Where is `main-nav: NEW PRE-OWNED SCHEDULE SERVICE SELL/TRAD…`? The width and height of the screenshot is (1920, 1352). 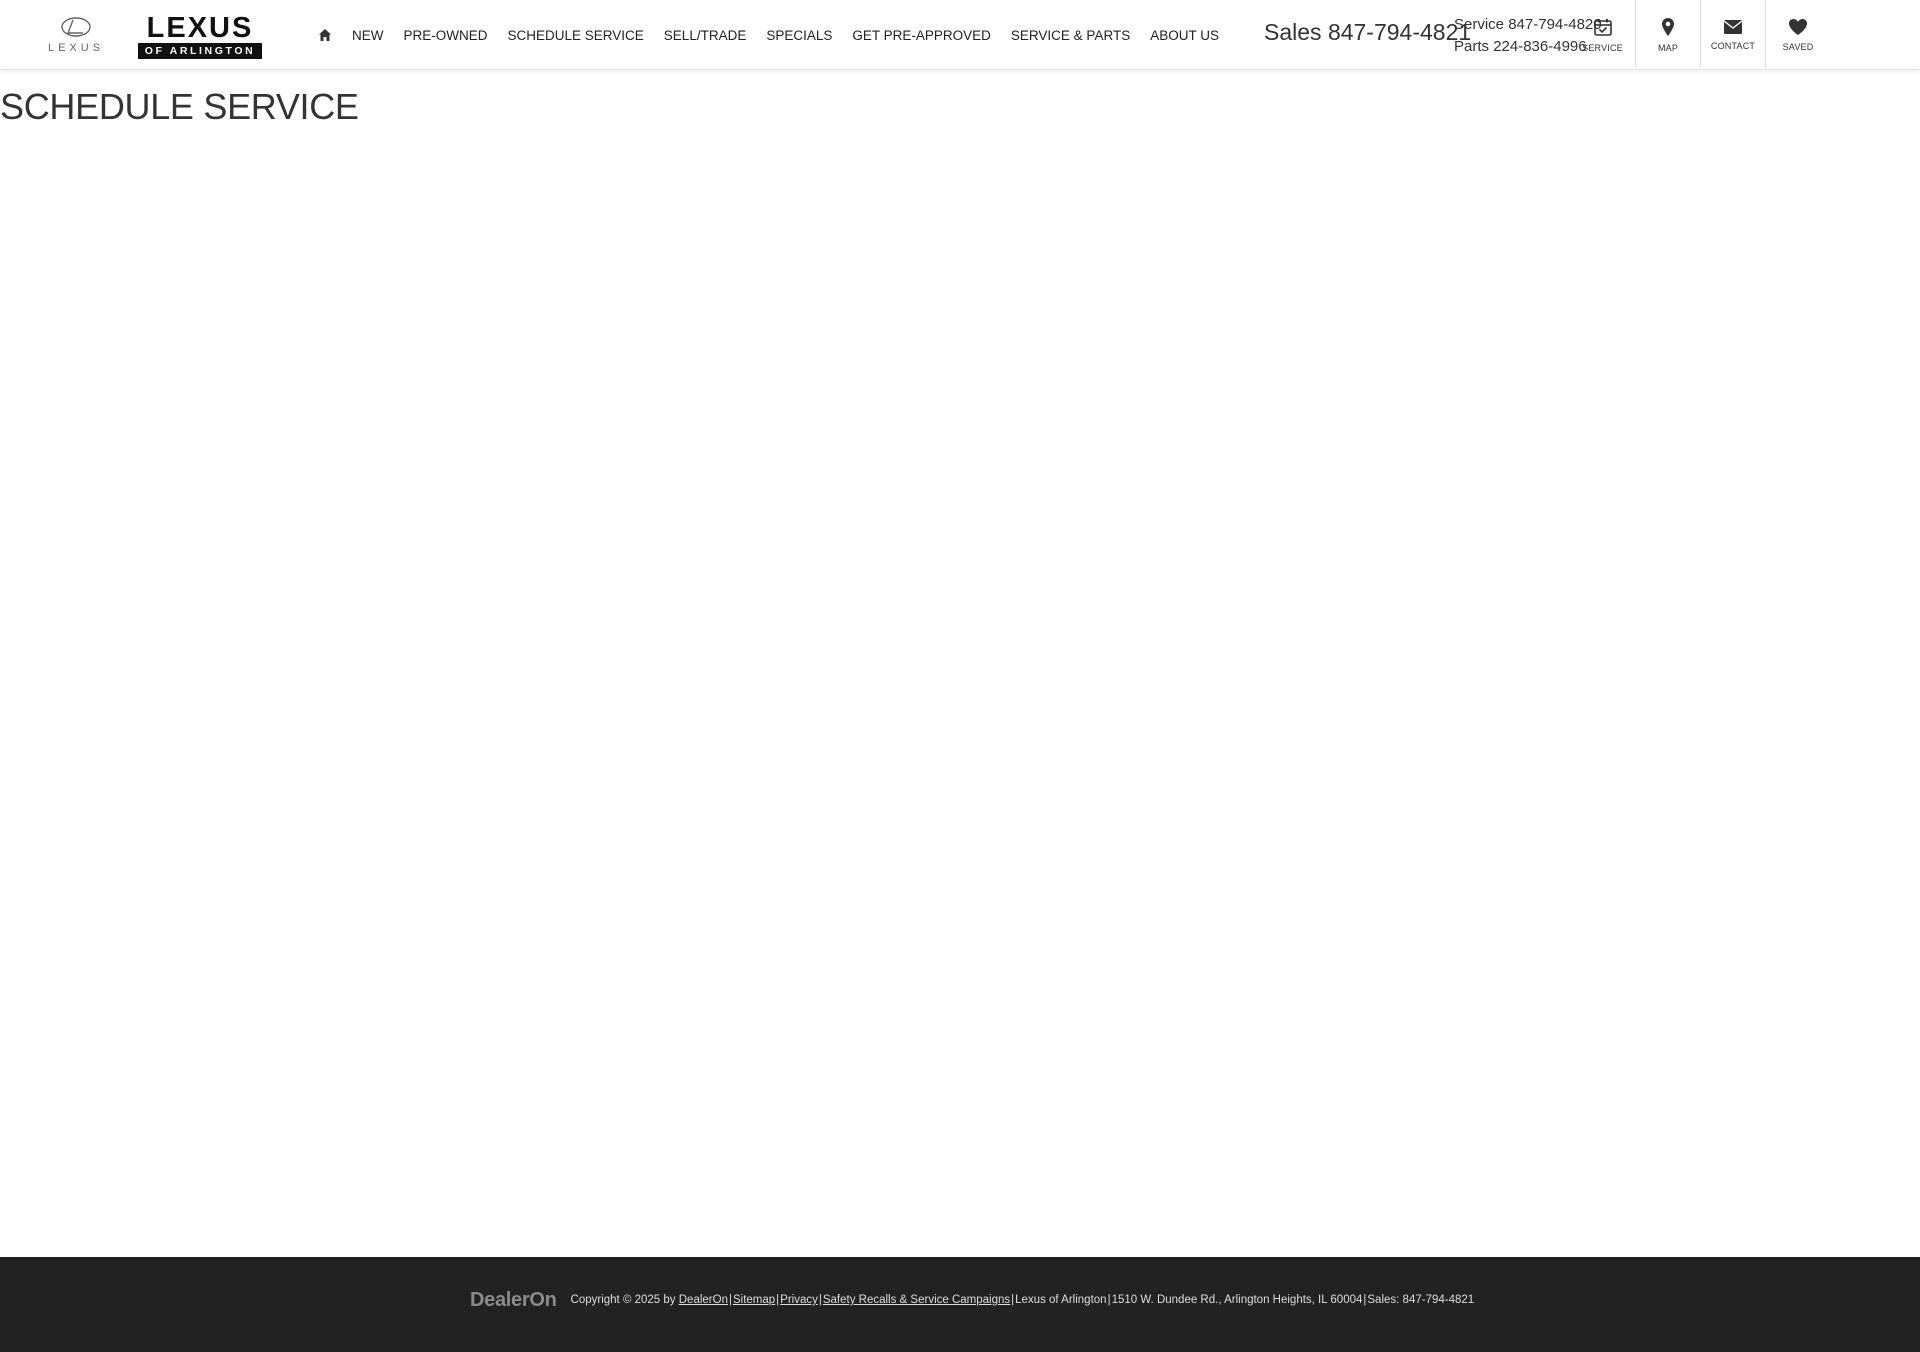 main-nav: NEW PRE-OWNED SCHEDULE SERVICE SELL/TRAD… is located at coordinates (778, 35).